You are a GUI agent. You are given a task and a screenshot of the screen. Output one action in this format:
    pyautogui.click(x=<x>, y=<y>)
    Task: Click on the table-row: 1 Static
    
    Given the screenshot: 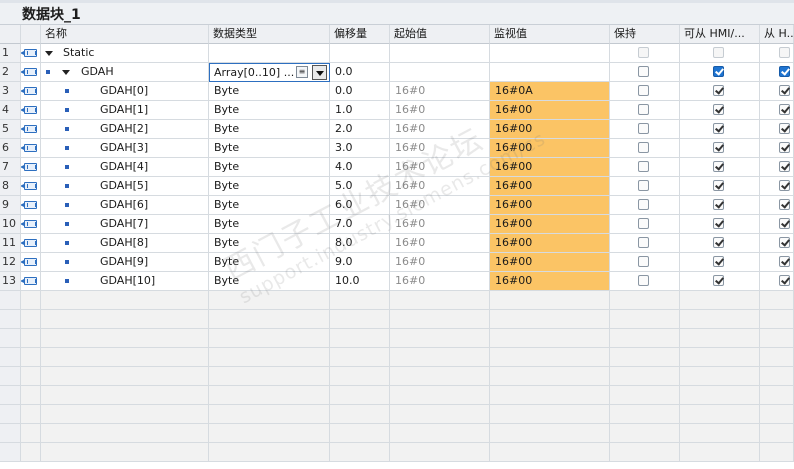 What is the action you would take?
    pyautogui.click(x=397, y=53)
    